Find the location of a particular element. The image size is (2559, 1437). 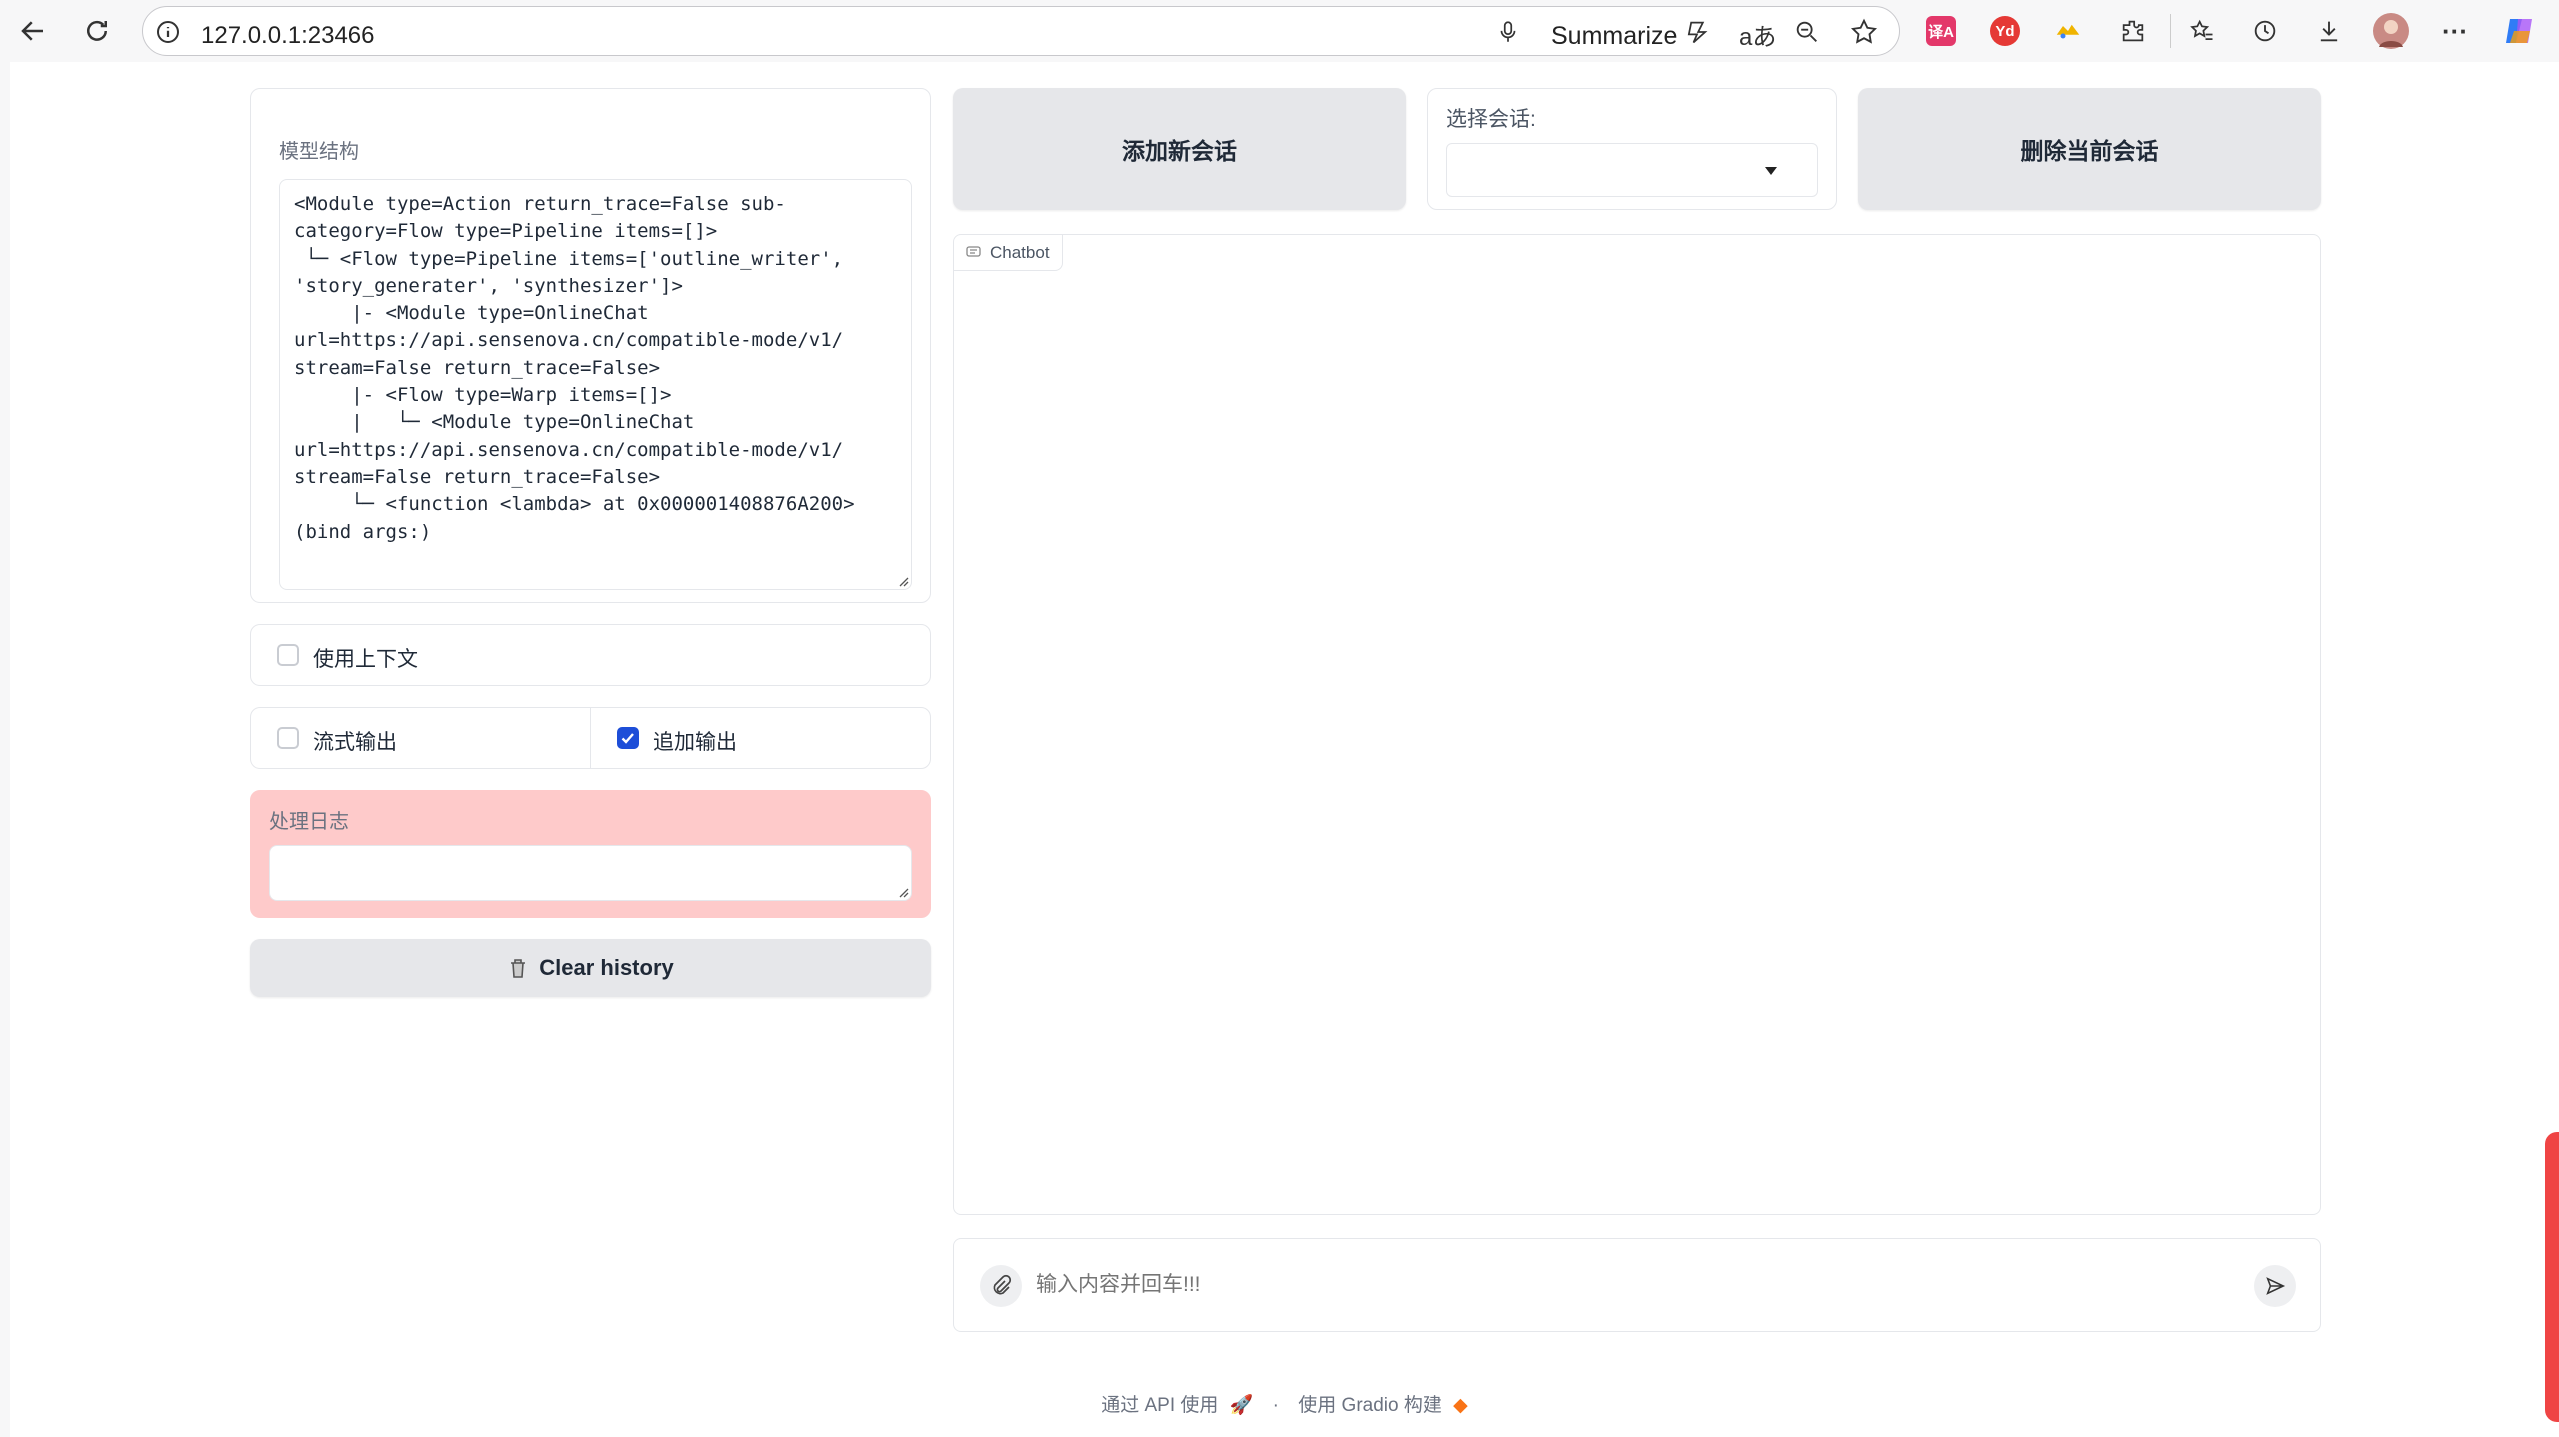

url-text: 127.0.0.1:23466 is located at coordinates (288, 36).